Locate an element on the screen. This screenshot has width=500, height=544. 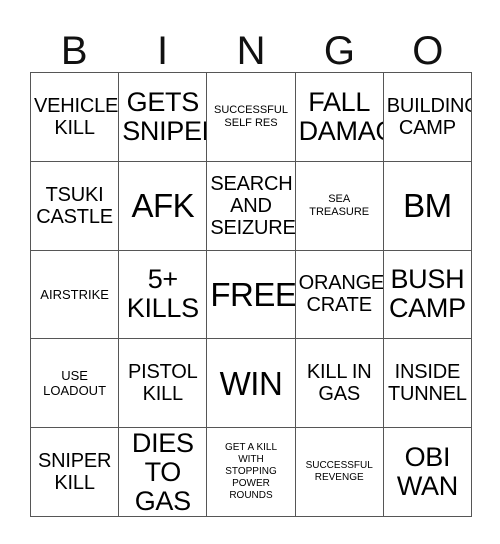
bingo-cell-r5c3: GET A KILL WITH STOPPING POWER ROUNDS is located at coordinates (251, 472).